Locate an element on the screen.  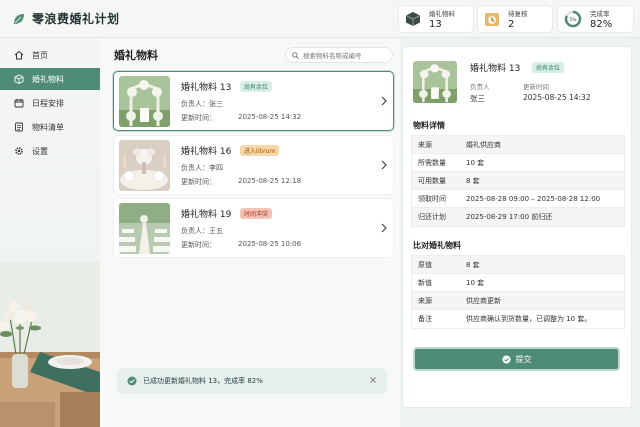
stat-completion: 5% 完成率 82% is located at coordinates (595, 19).